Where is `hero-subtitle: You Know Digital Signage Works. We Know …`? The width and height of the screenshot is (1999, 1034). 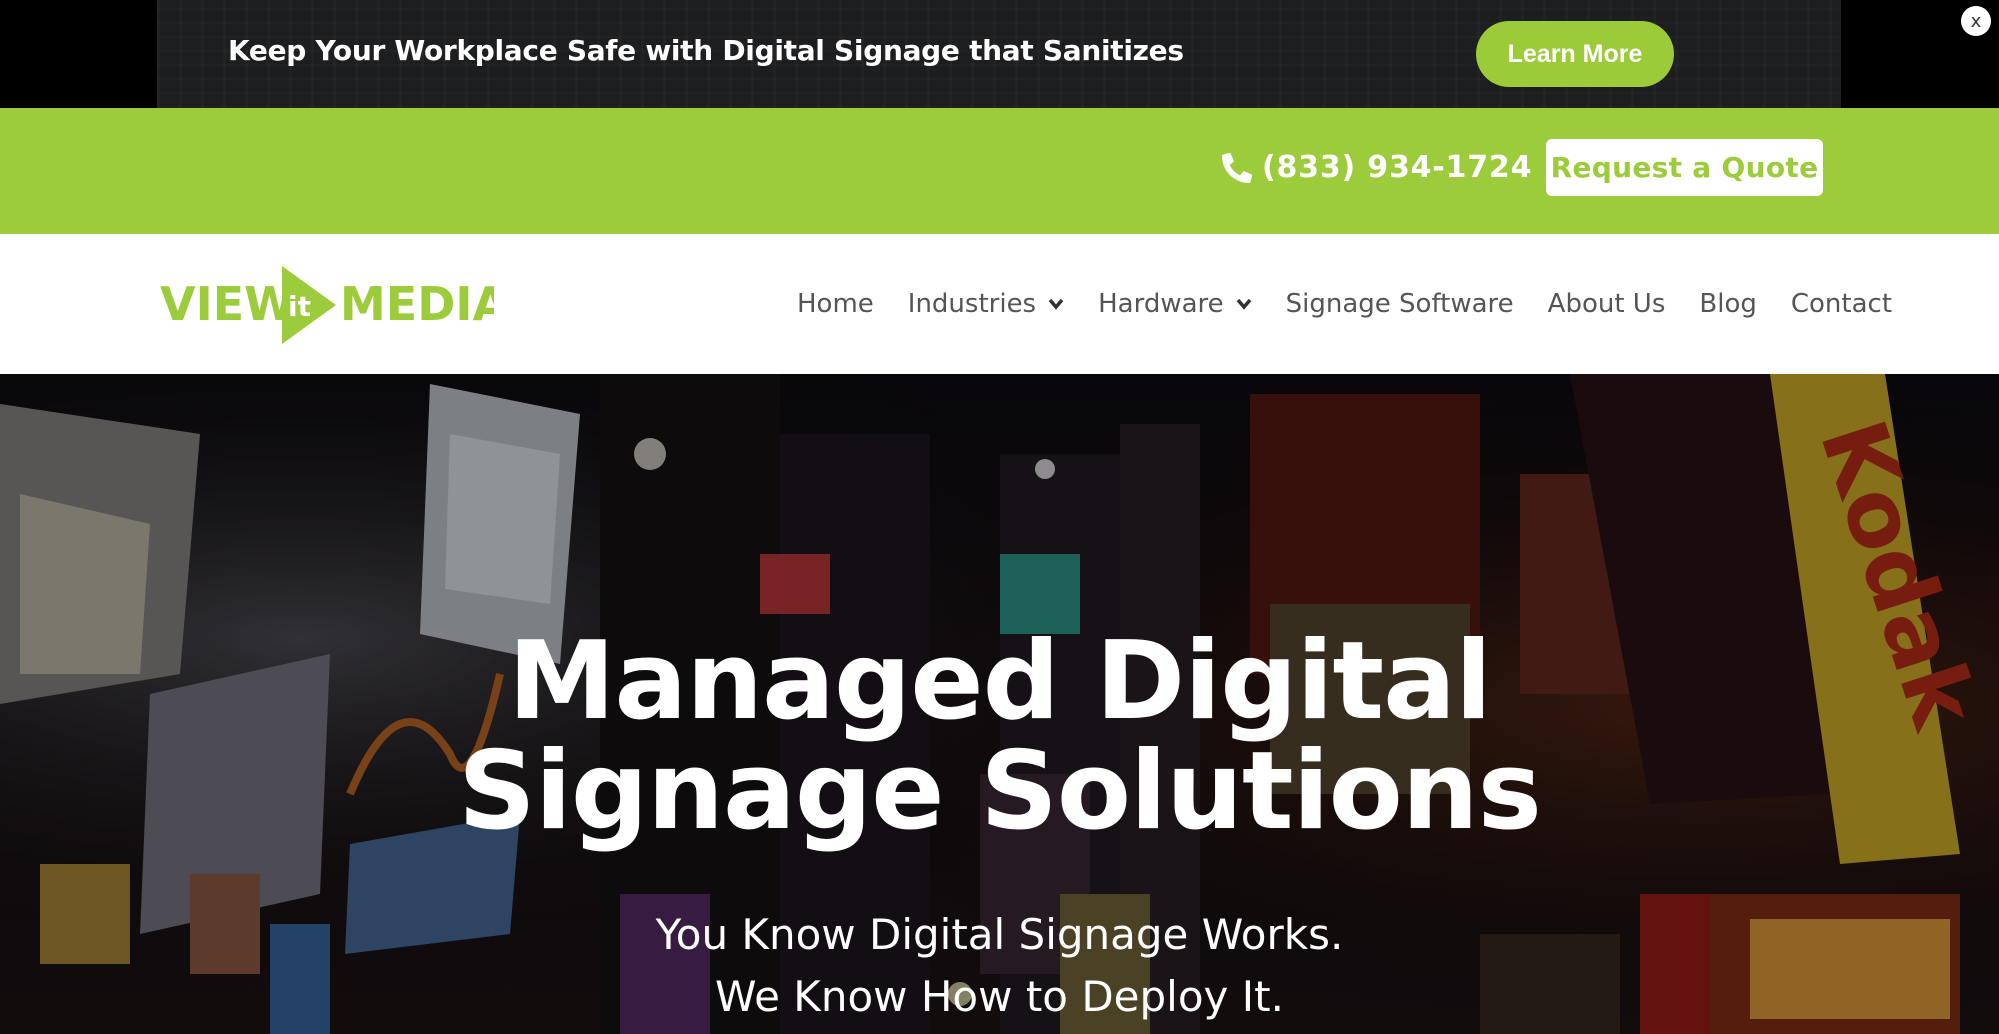
hero-subtitle: You Know Digital Signage Works. We Know … is located at coordinates (999, 966).